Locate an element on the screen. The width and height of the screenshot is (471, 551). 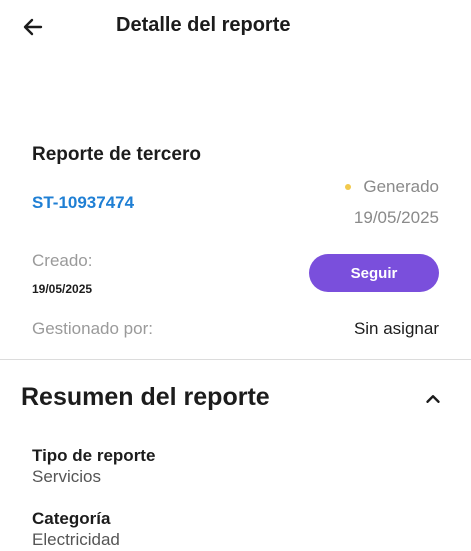
back-button is located at coordinates (33, 27).